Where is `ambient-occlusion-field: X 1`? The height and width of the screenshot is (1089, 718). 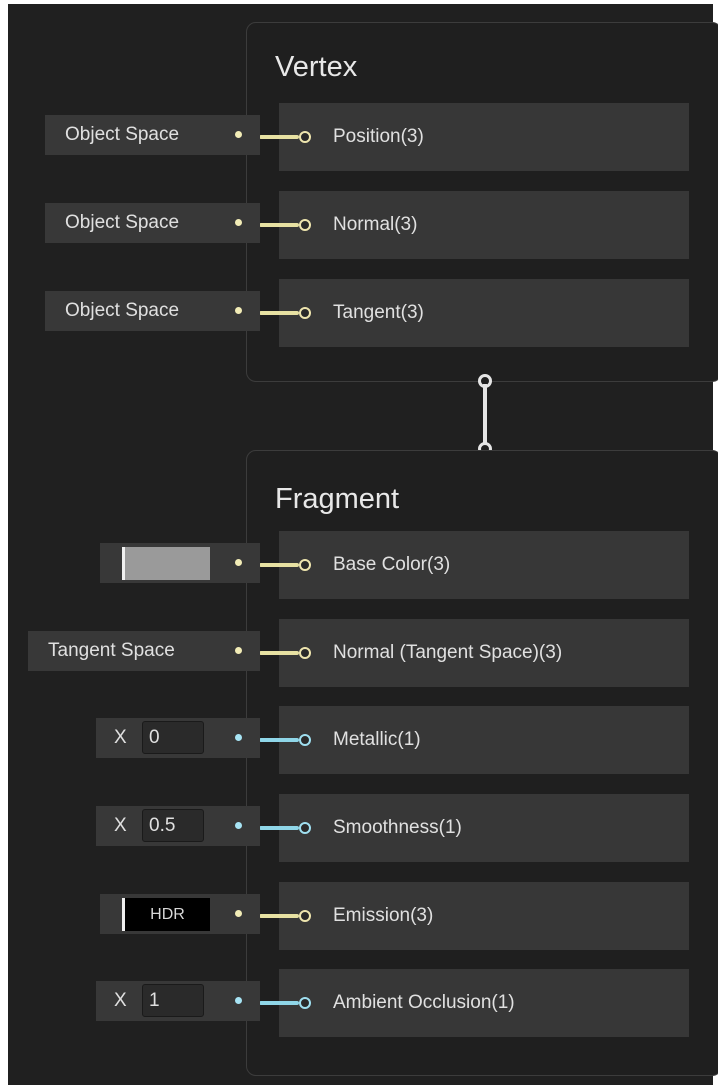
ambient-occlusion-field: X 1 is located at coordinates (178, 1001).